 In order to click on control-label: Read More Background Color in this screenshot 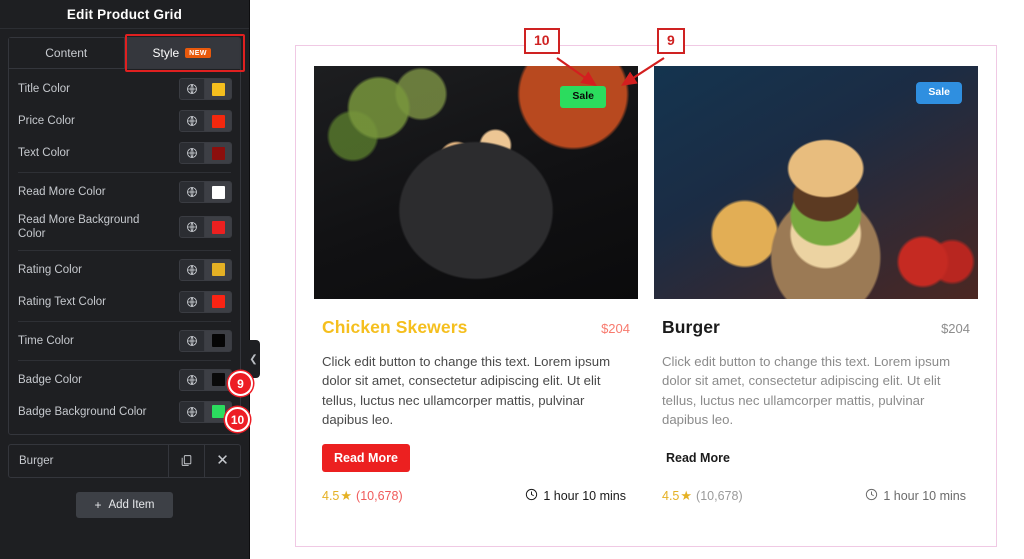, I will do `click(79, 227)`.